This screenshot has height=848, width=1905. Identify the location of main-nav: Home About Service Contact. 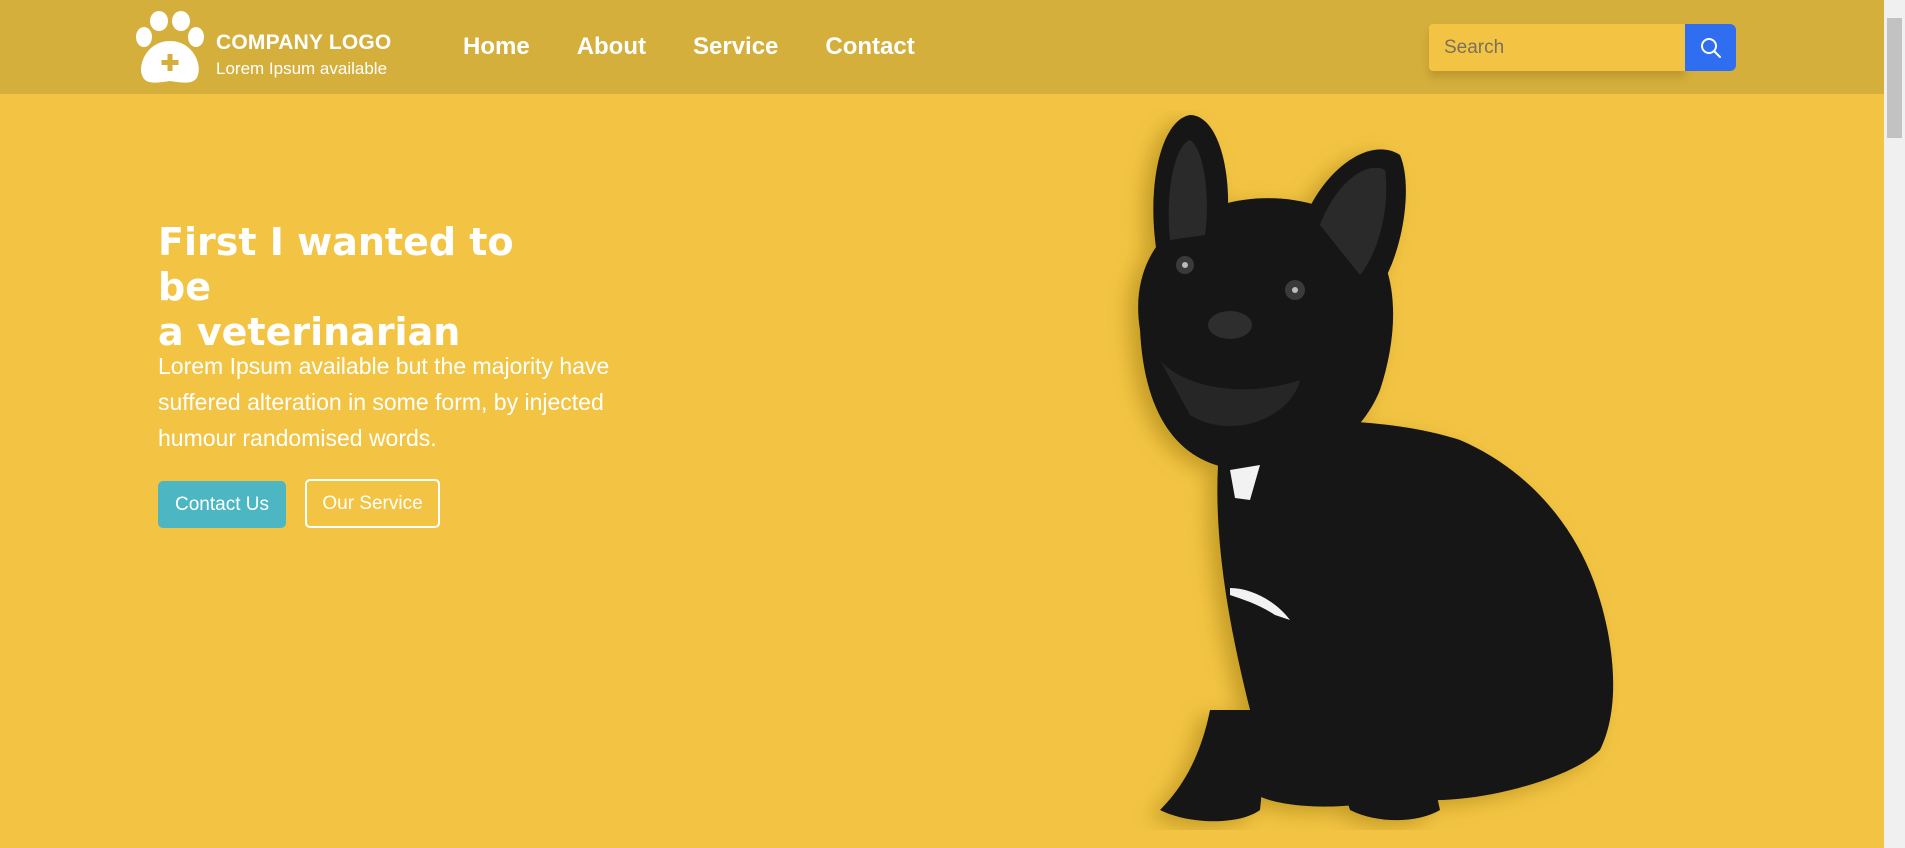
(712, 47).